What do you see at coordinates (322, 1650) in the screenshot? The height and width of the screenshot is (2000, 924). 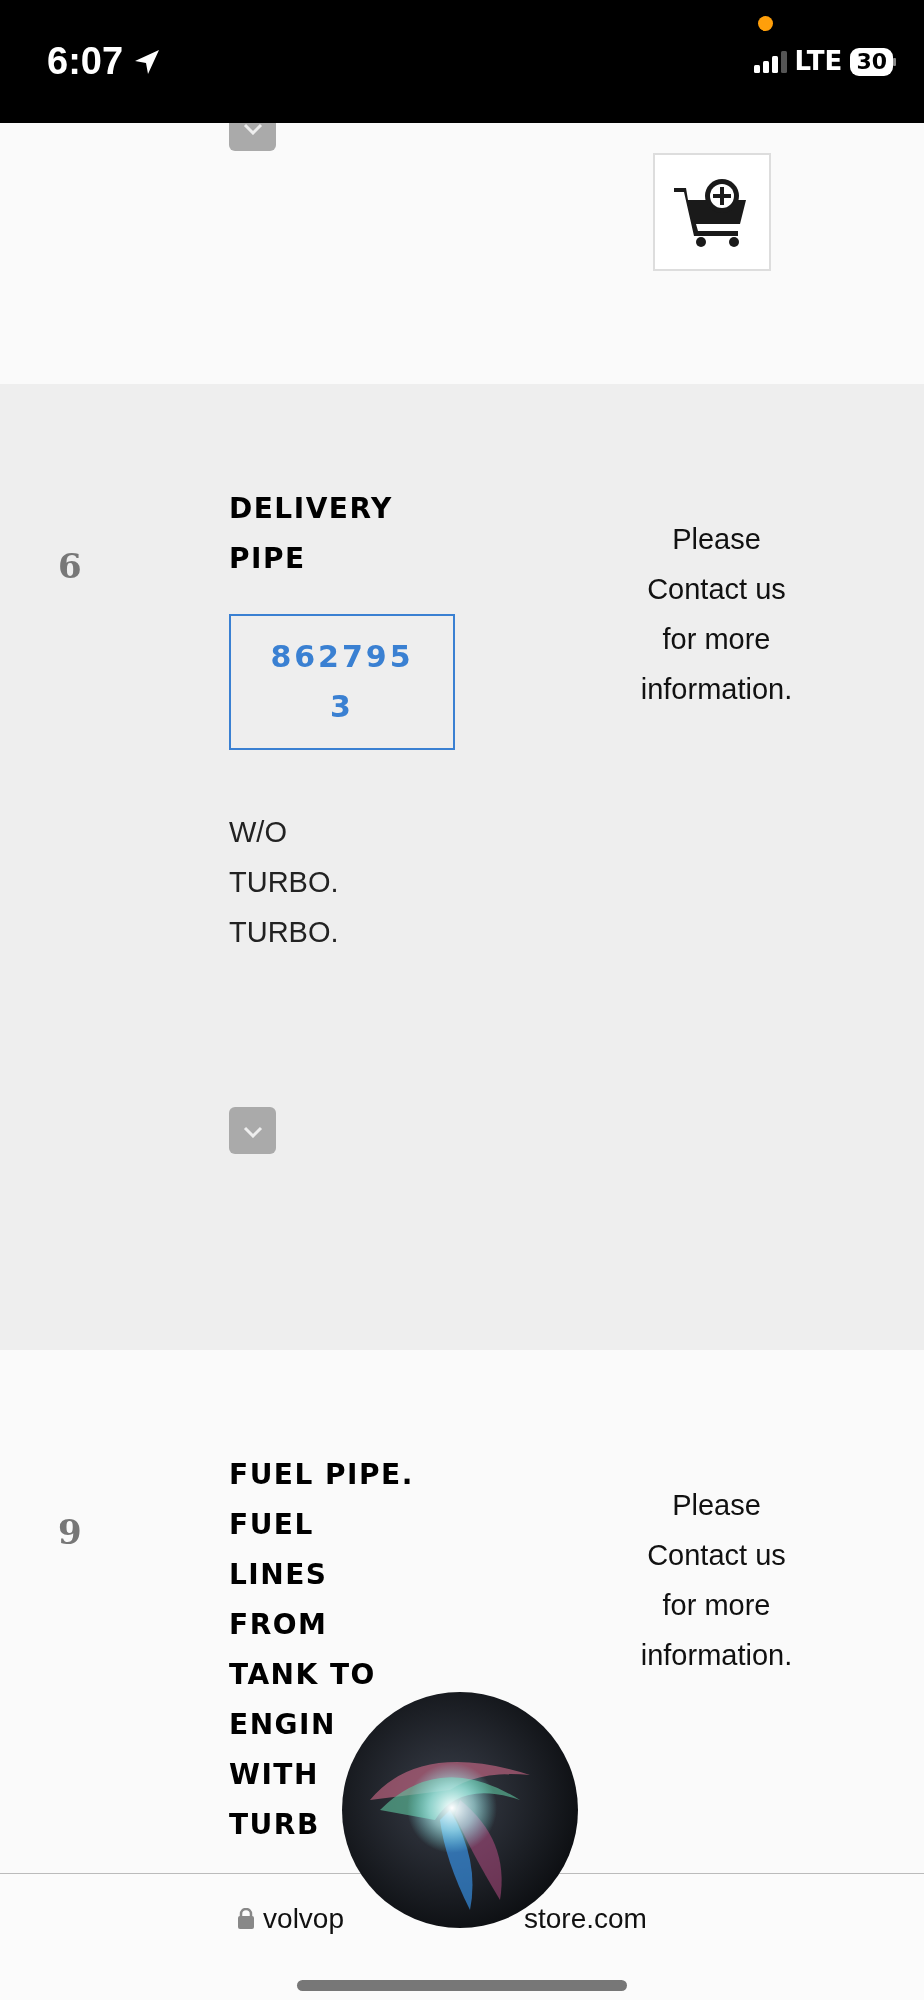 I see `part-title: FUEL PIPE. FUEL LINES FROM TANK TO ENGIN WITH TURB` at bounding box center [322, 1650].